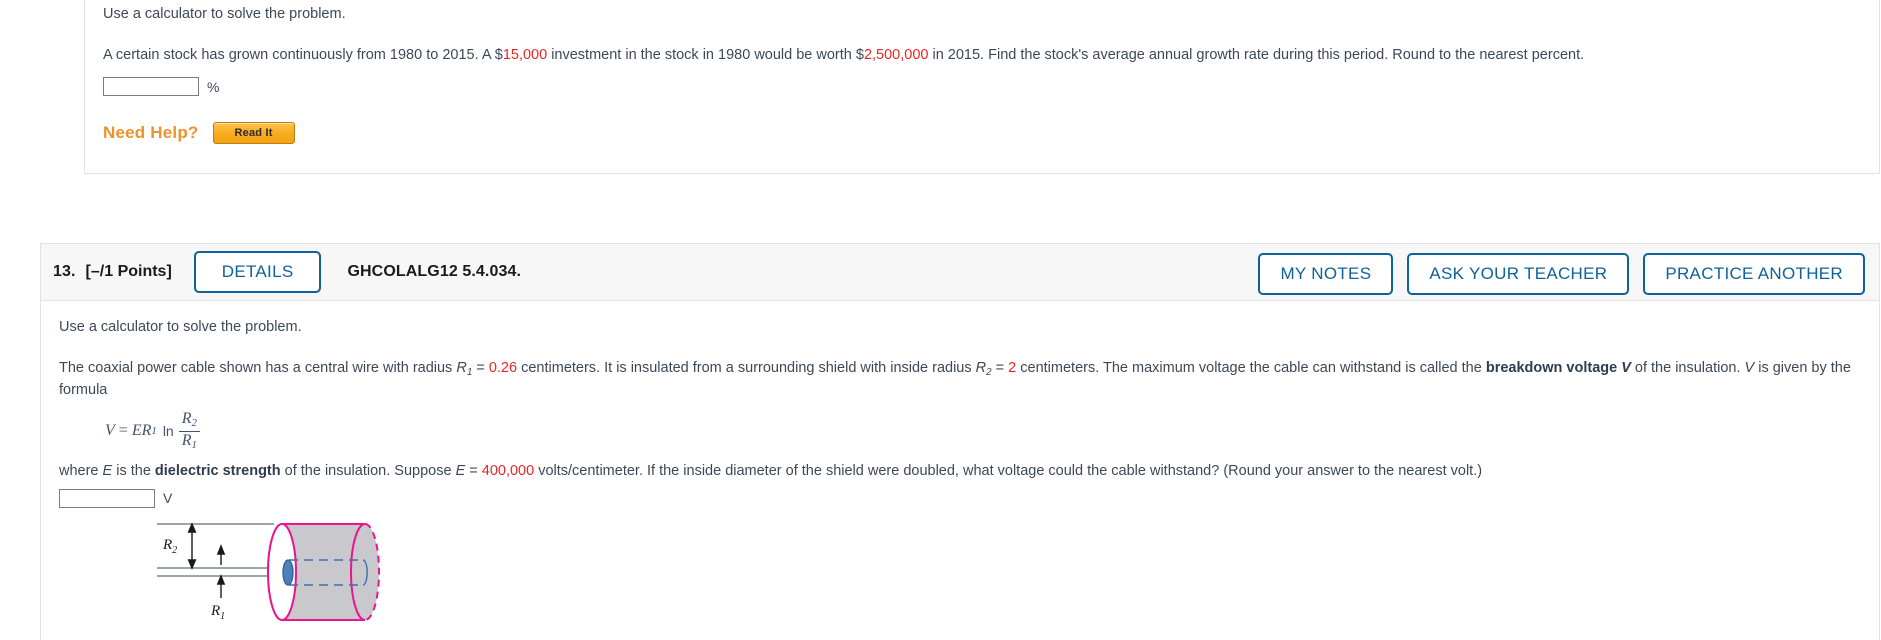  What do you see at coordinates (896, 55) in the screenshot?
I see `final-value: 2,500,000` at bounding box center [896, 55].